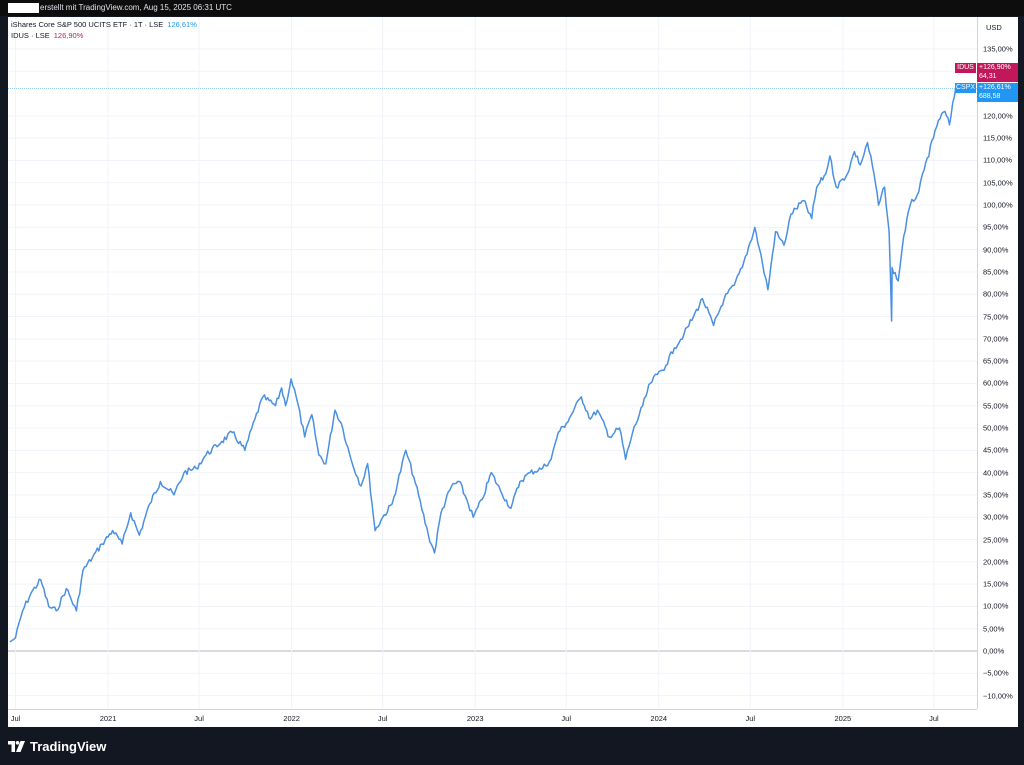  What do you see at coordinates (996, 450) in the screenshot?
I see `y-tick-label: 45,00%` at bounding box center [996, 450].